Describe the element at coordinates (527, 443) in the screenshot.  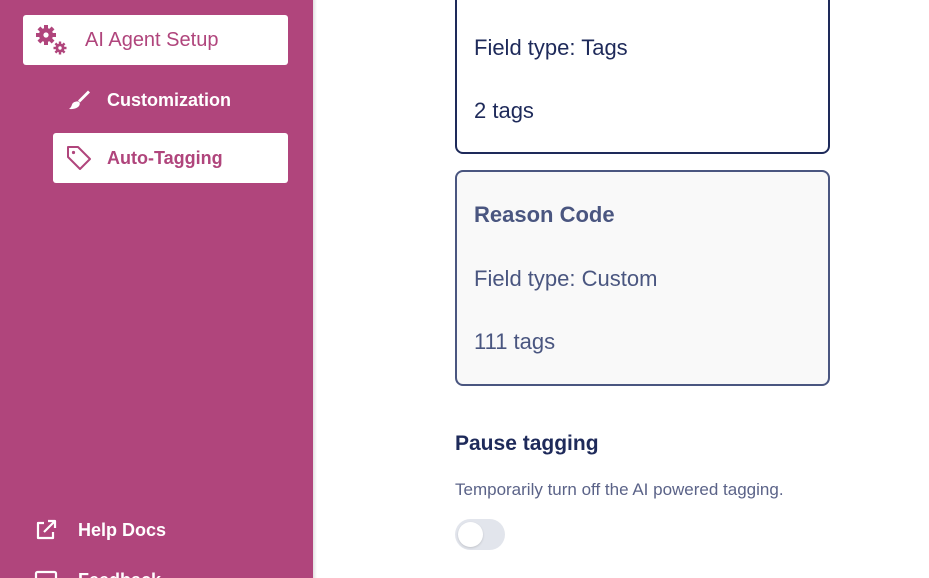
I see `pause-tagging-title: Pause tagging` at that location.